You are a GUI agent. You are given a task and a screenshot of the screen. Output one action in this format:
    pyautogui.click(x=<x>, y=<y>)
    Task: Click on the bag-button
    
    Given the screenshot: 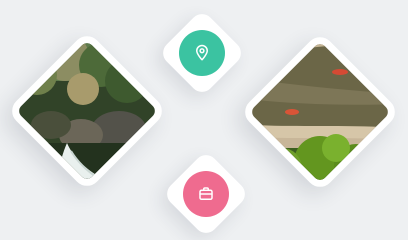 What is the action you would take?
    pyautogui.click(x=206, y=194)
    